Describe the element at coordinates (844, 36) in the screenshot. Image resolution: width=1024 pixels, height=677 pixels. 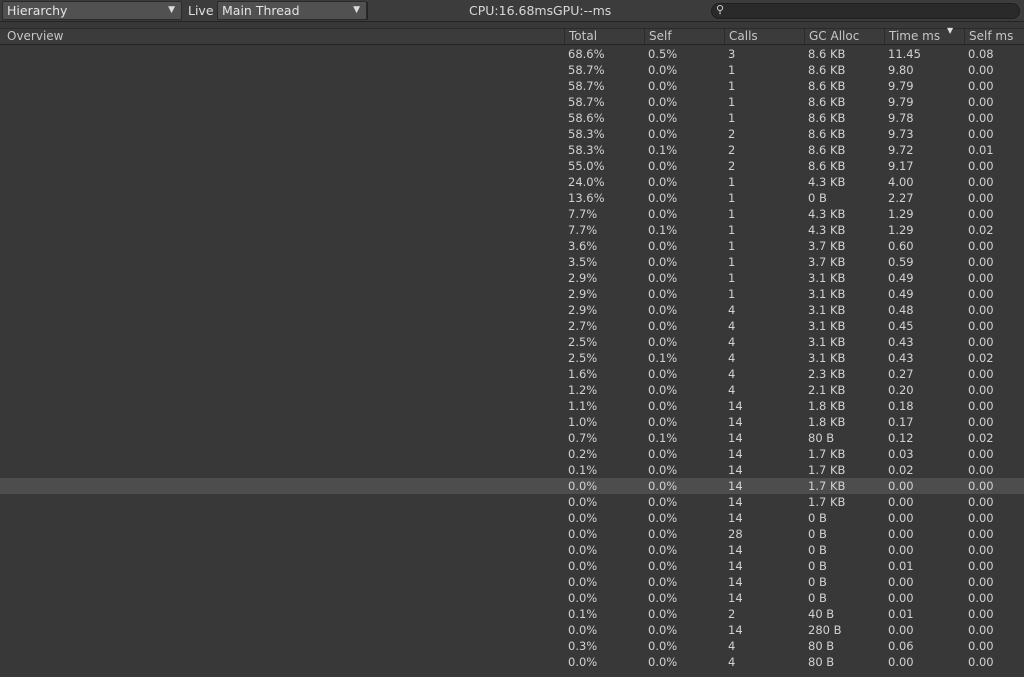
I see `column-gc-alloc: GC Alloc` at that location.